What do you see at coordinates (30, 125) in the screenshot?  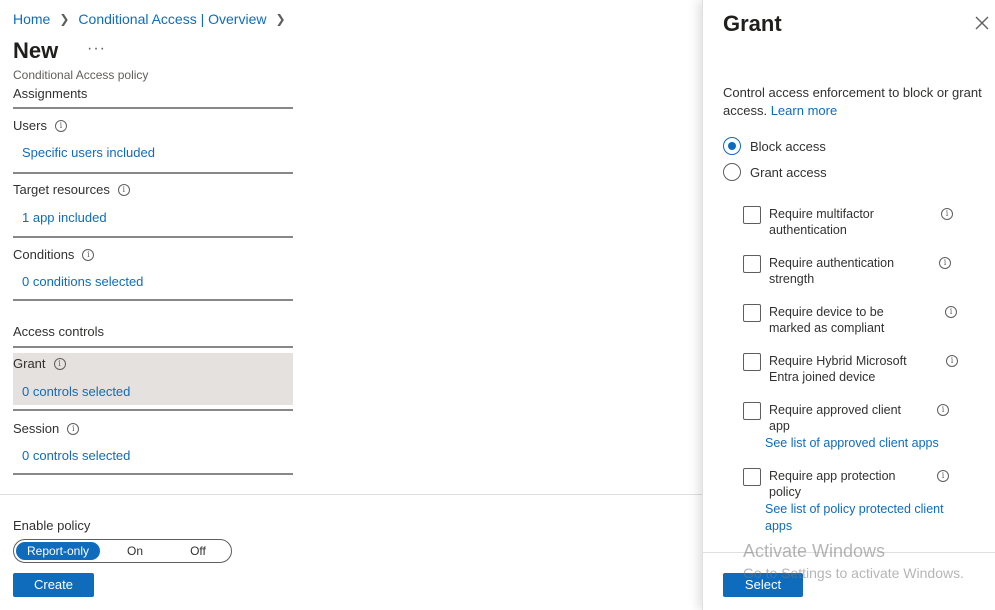 I see `users-label-text: Users` at bounding box center [30, 125].